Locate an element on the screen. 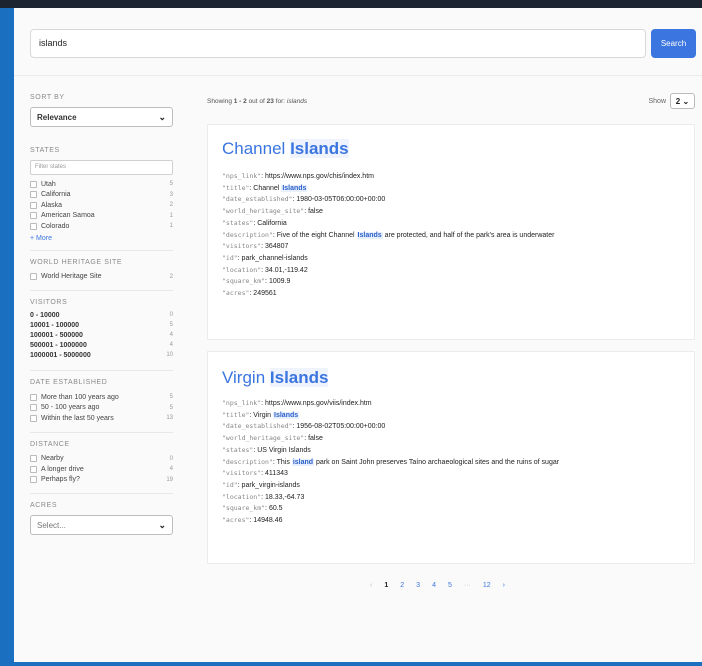  visitors-range: 1000001 - 5000000 10 is located at coordinates (101, 357).